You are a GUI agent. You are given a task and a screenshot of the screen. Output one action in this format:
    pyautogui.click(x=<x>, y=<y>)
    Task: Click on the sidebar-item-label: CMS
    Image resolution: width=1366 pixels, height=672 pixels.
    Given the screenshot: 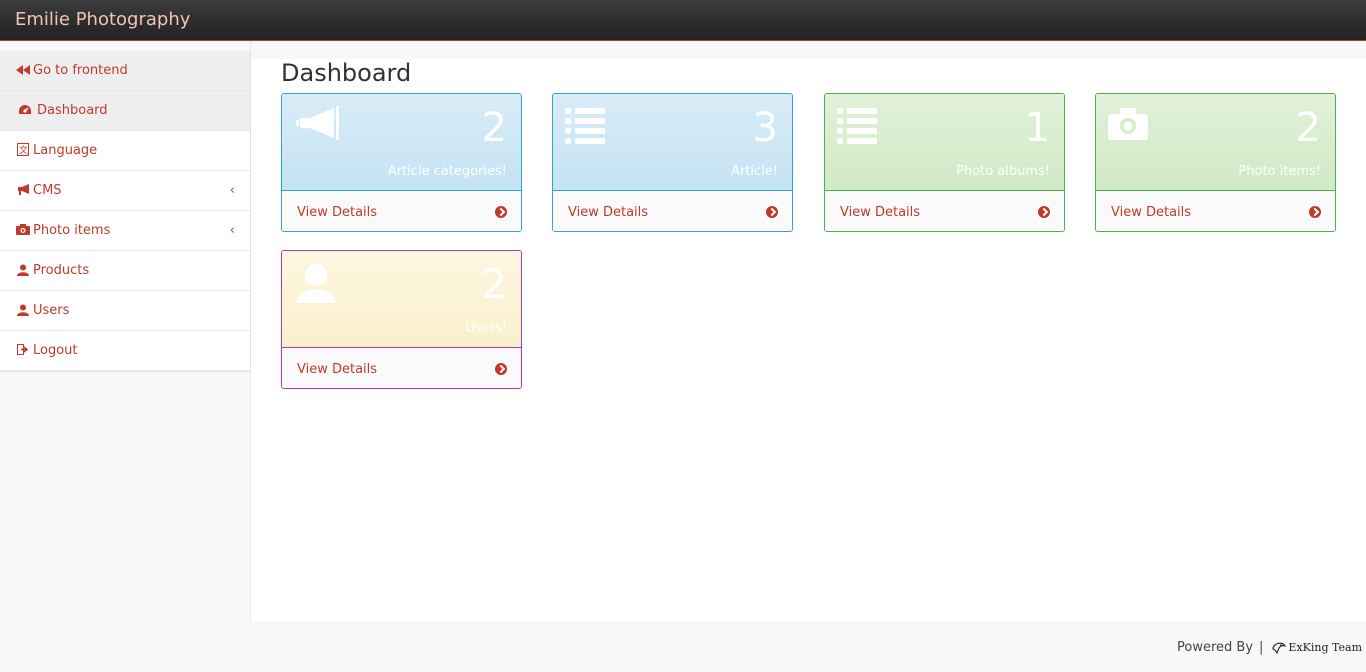 What is the action you would take?
    pyautogui.click(x=47, y=190)
    